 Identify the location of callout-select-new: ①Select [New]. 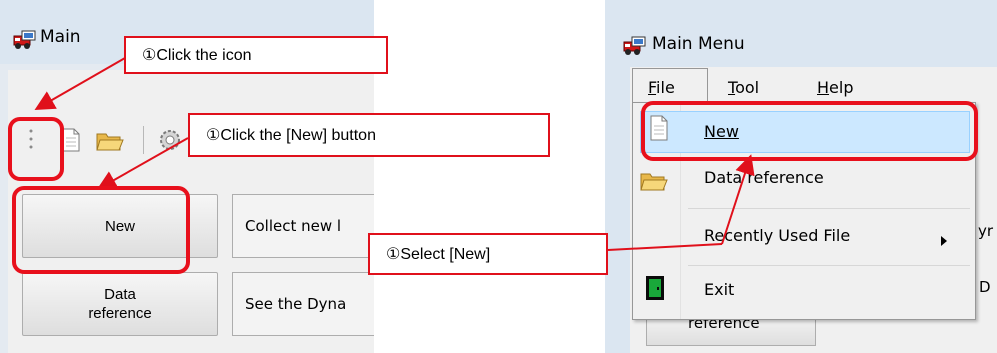
(488, 254).